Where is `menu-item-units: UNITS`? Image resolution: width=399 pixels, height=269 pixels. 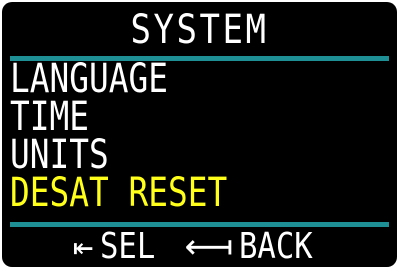 menu-item-units: UNITS is located at coordinates (166, 155).